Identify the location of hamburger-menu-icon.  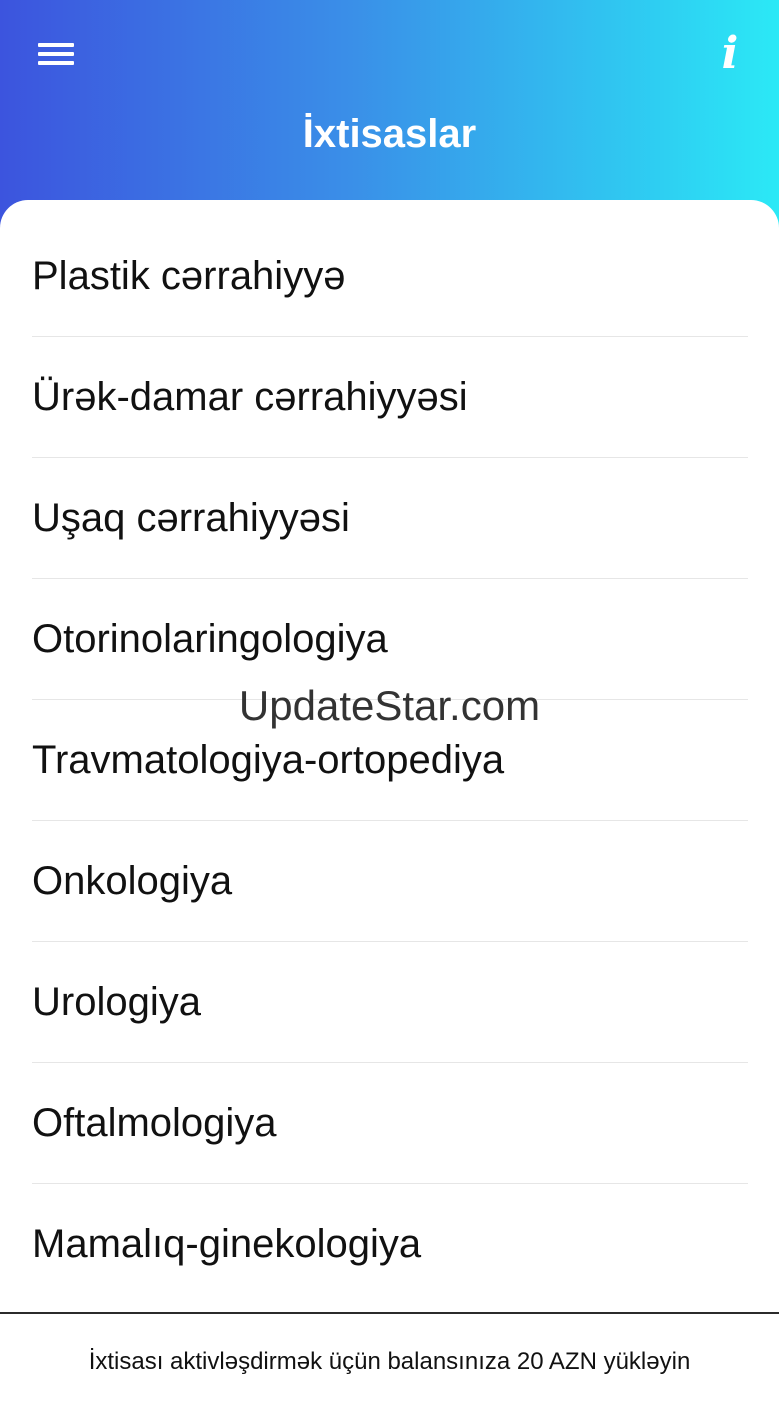
(55, 54).